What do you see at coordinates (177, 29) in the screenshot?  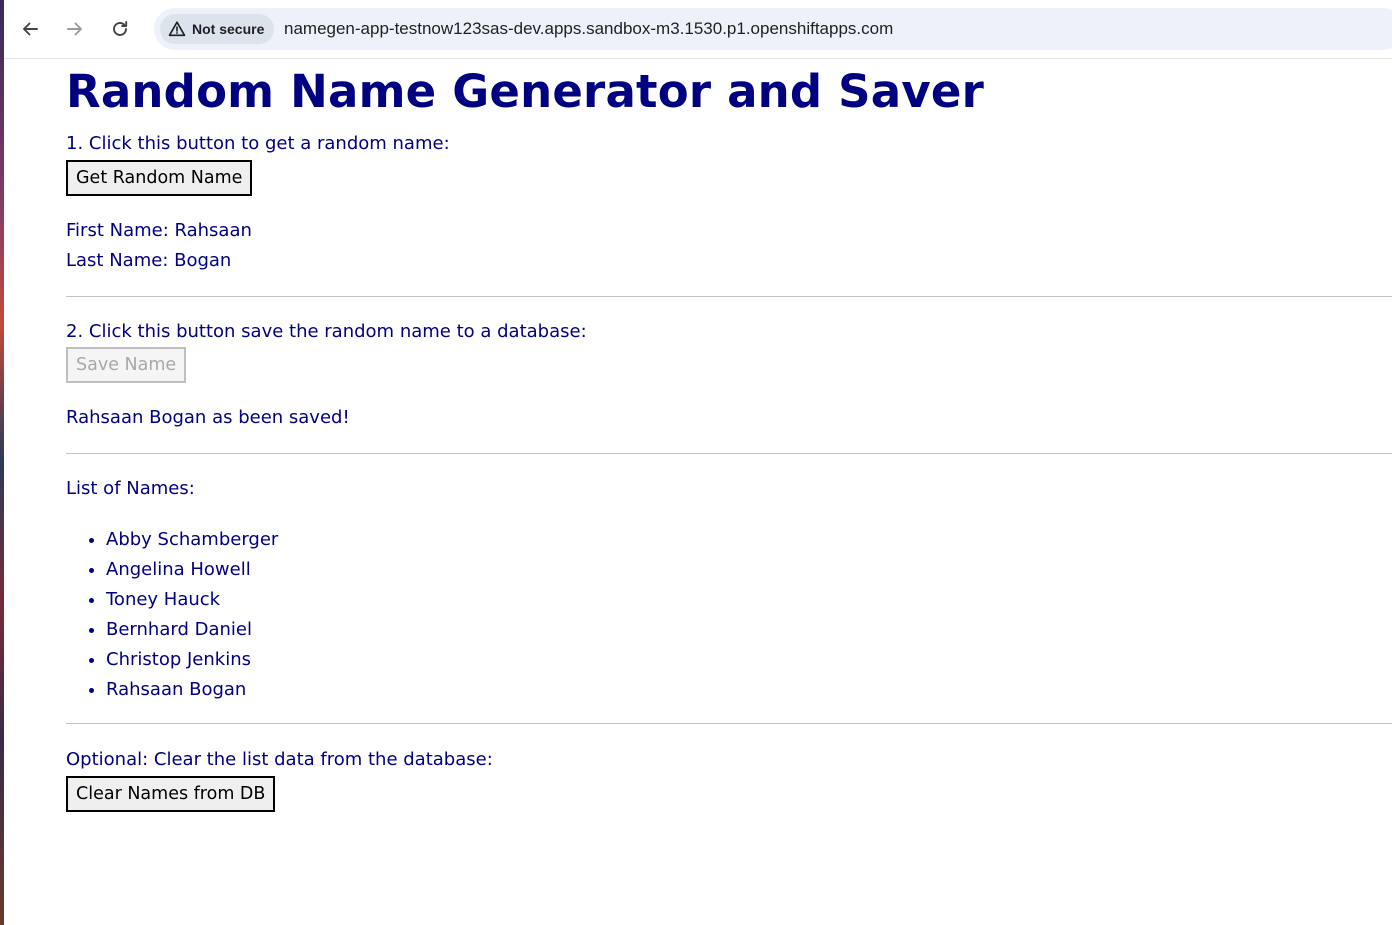 I see `warning-triangle-icon` at bounding box center [177, 29].